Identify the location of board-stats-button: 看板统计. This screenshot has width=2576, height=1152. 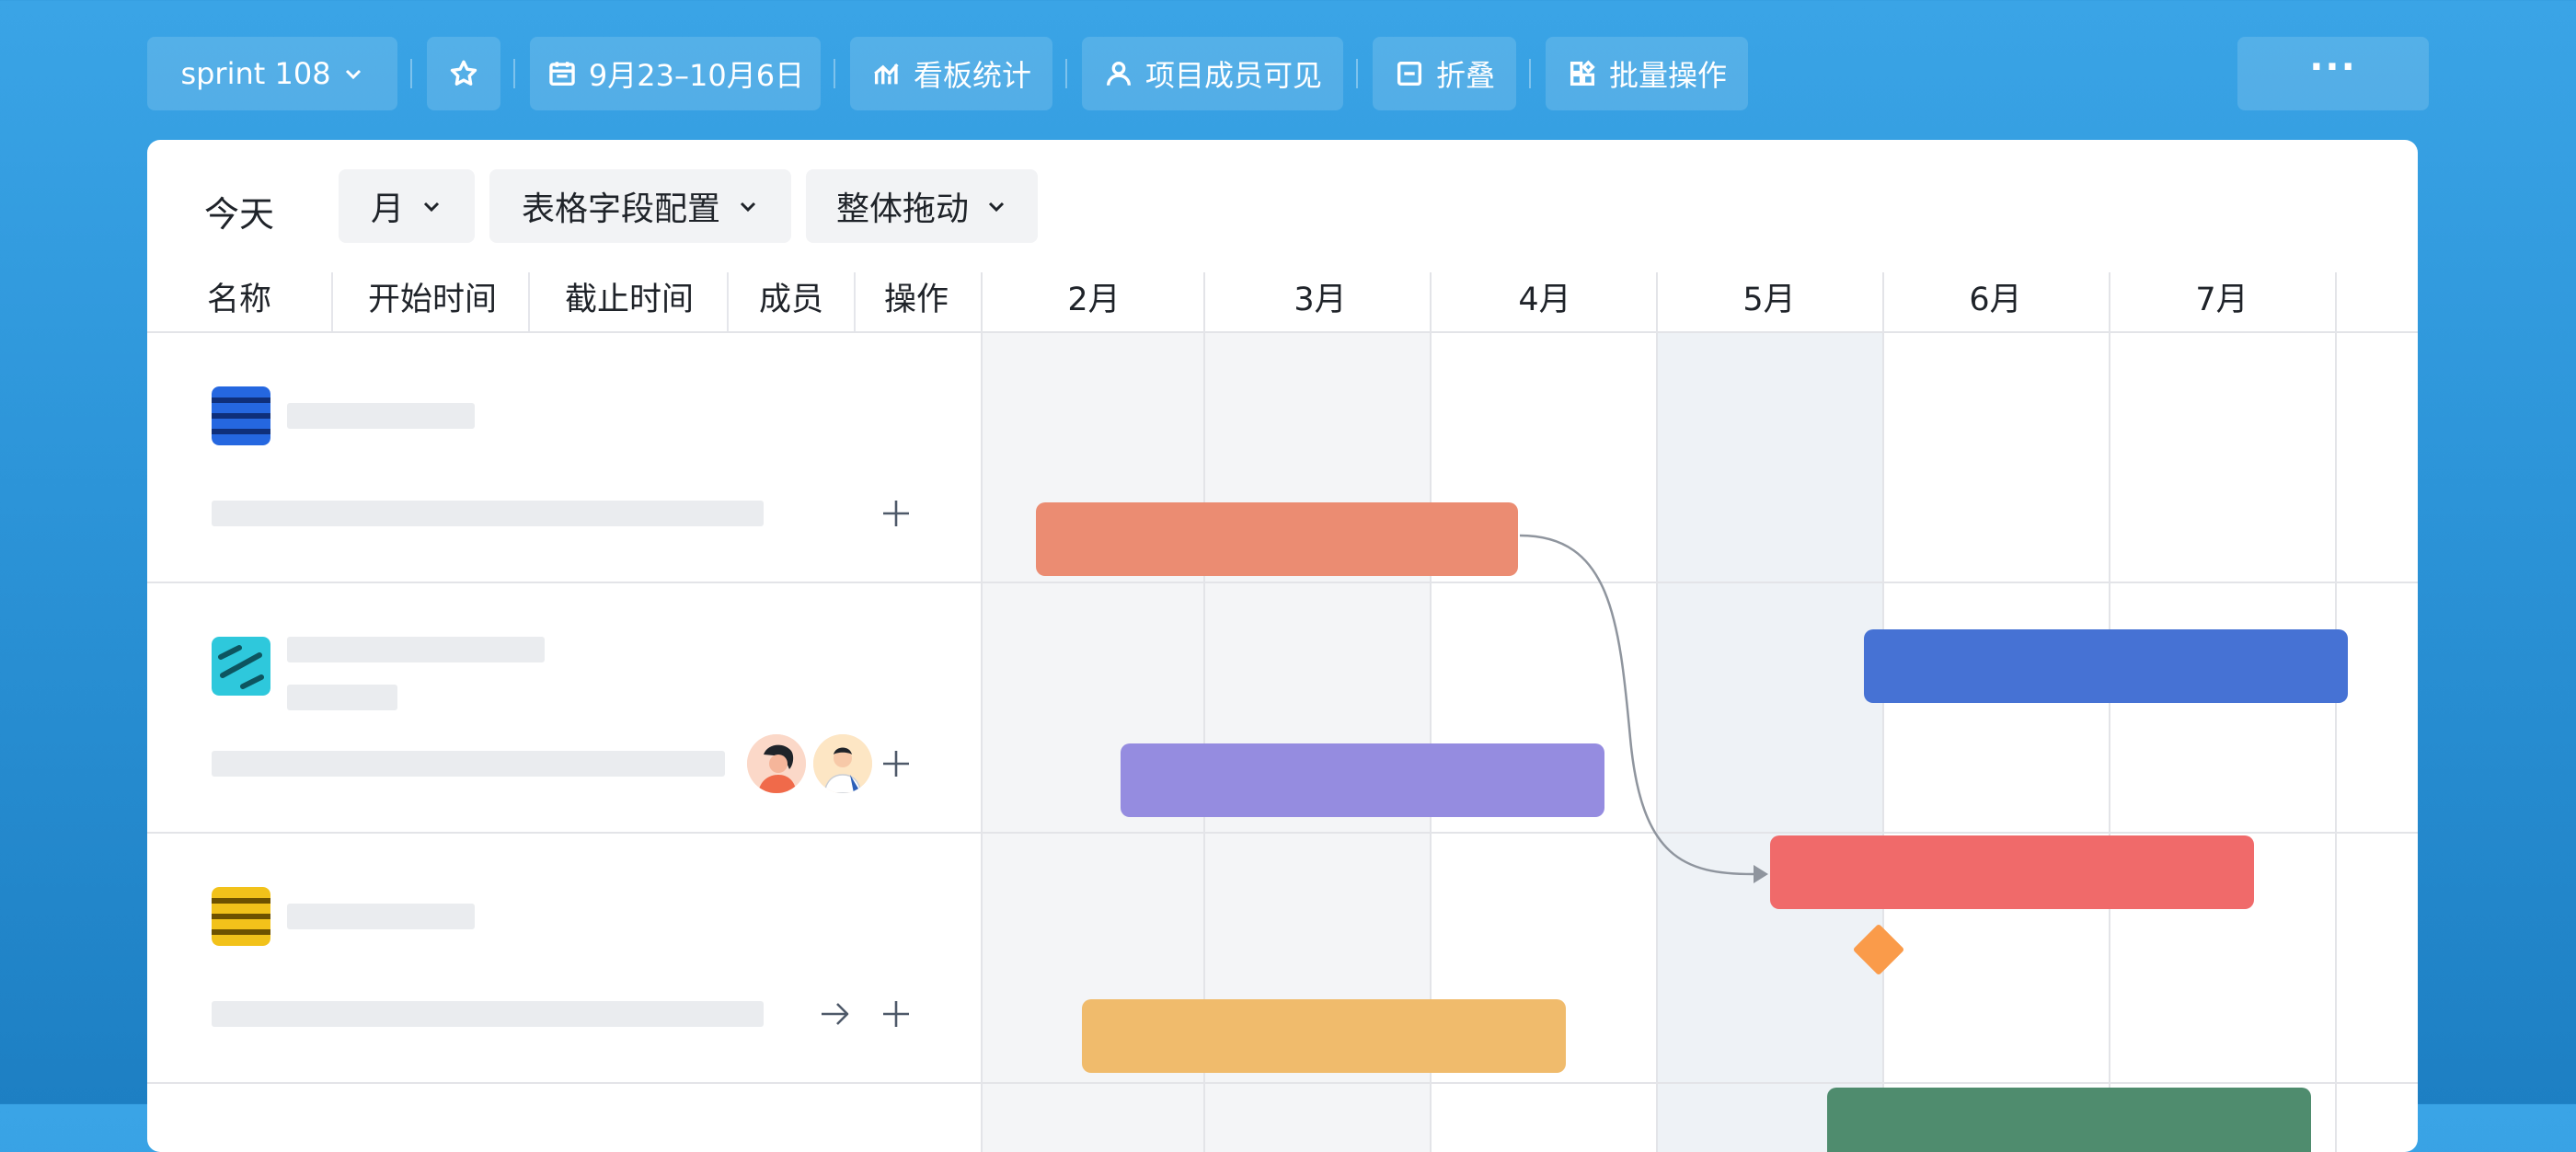
(951, 73).